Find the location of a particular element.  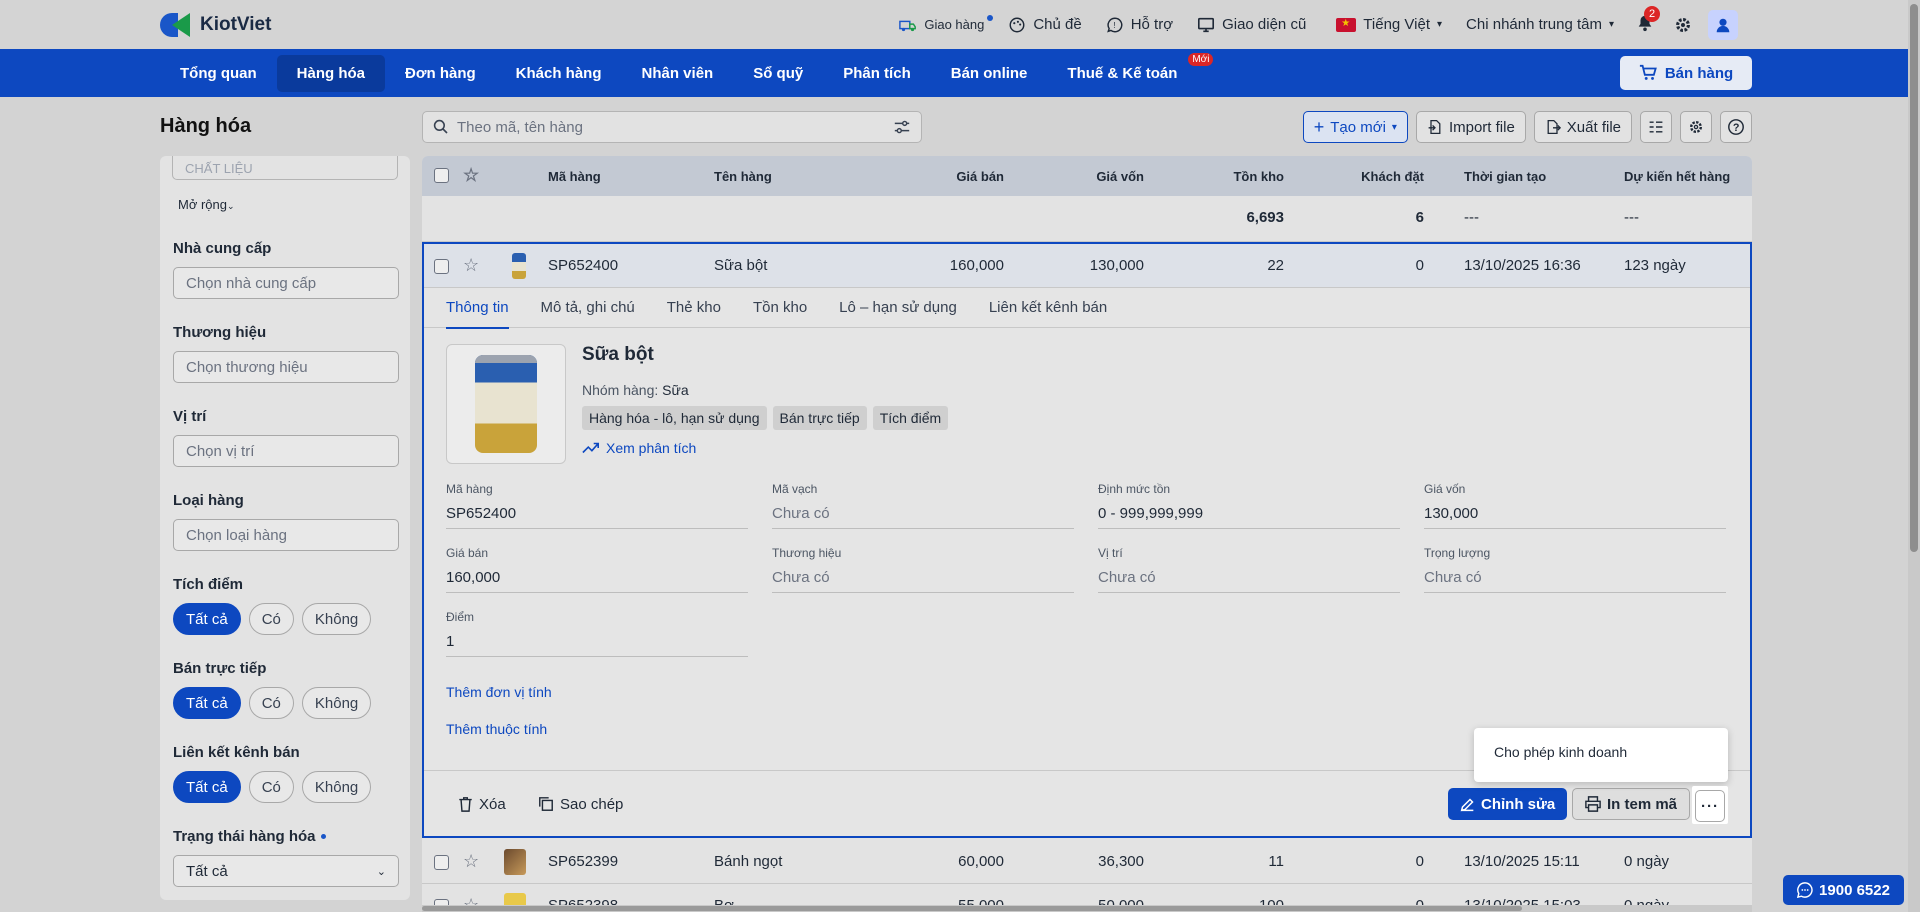

user-avatar-button is located at coordinates (1723, 24).